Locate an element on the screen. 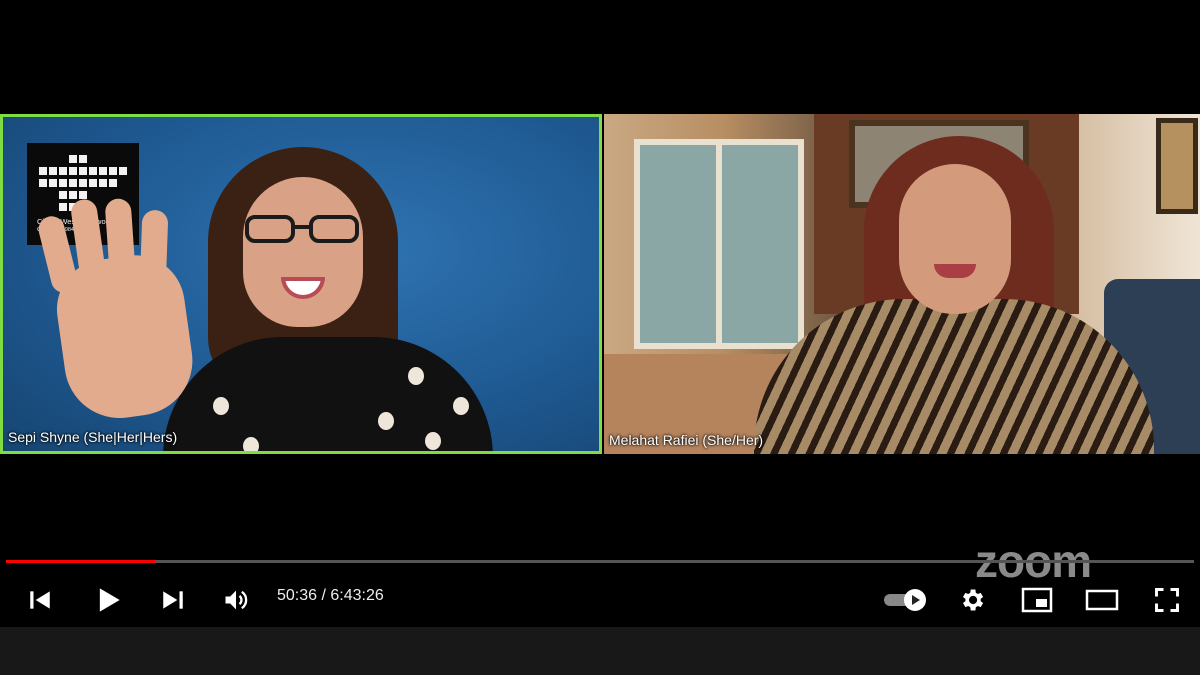 Image resolution: width=1200 pixels, height=675 pixels. play-icon is located at coordinates (109, 600).